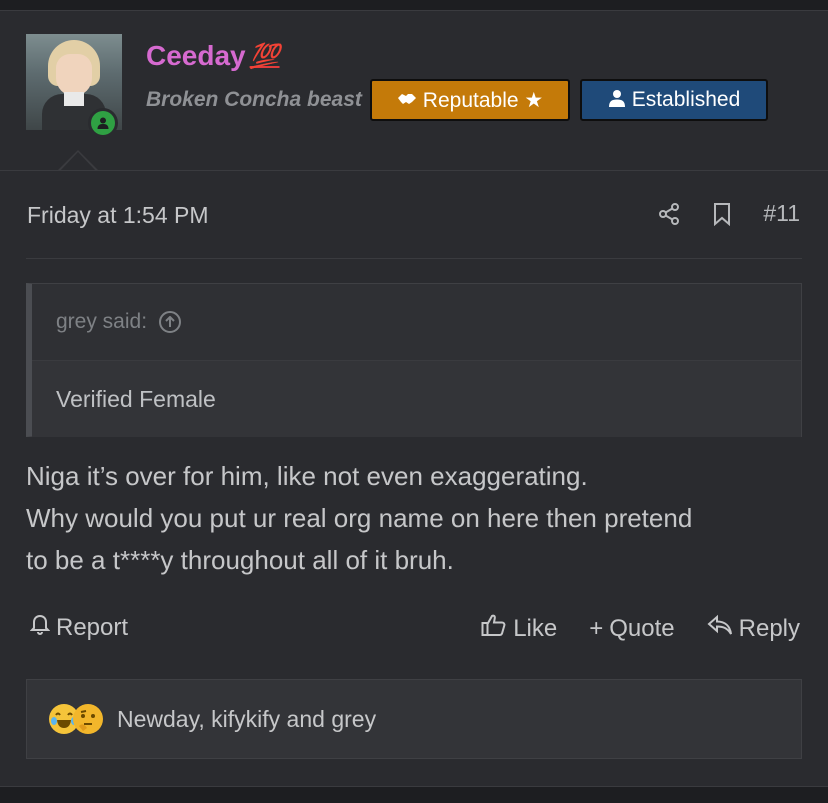  Describe the element at coordinates (247, 718) in the screenshot. I see `reactions-text: Newday, kifykify and grey` at that location.